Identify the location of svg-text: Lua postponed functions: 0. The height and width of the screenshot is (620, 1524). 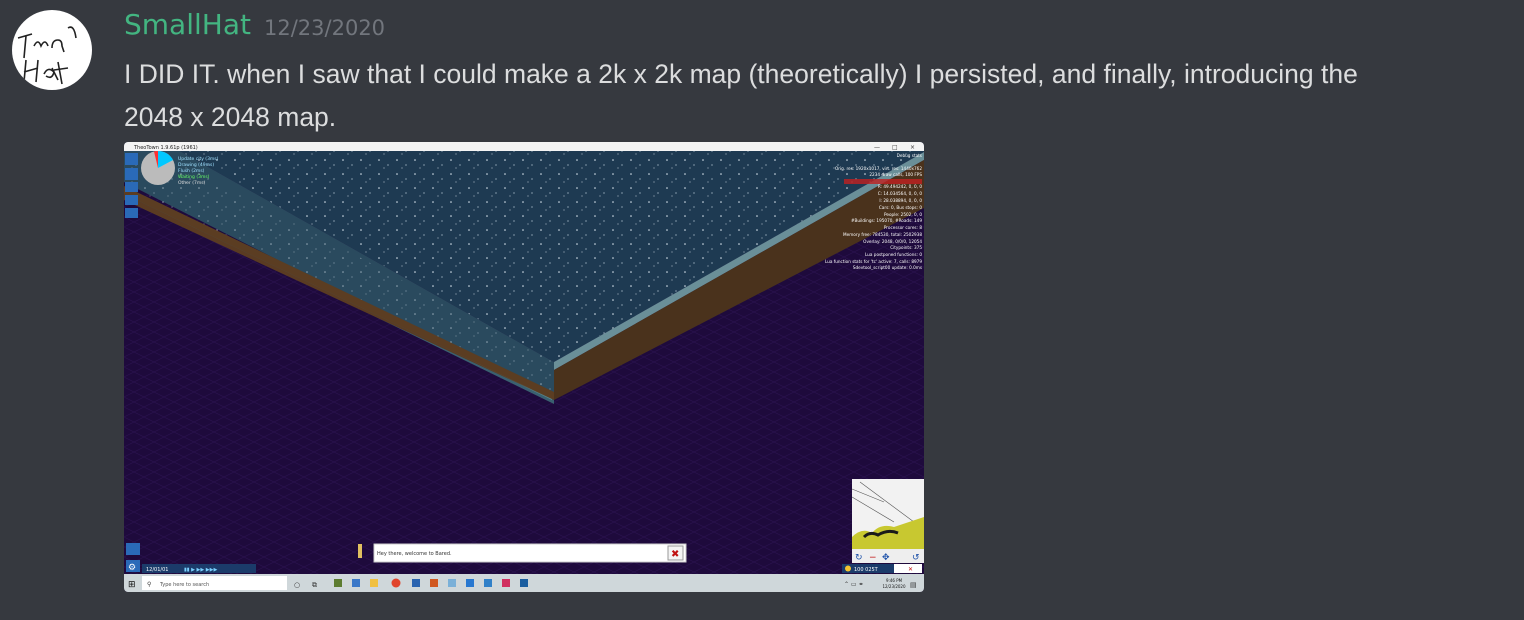
(893, 254).